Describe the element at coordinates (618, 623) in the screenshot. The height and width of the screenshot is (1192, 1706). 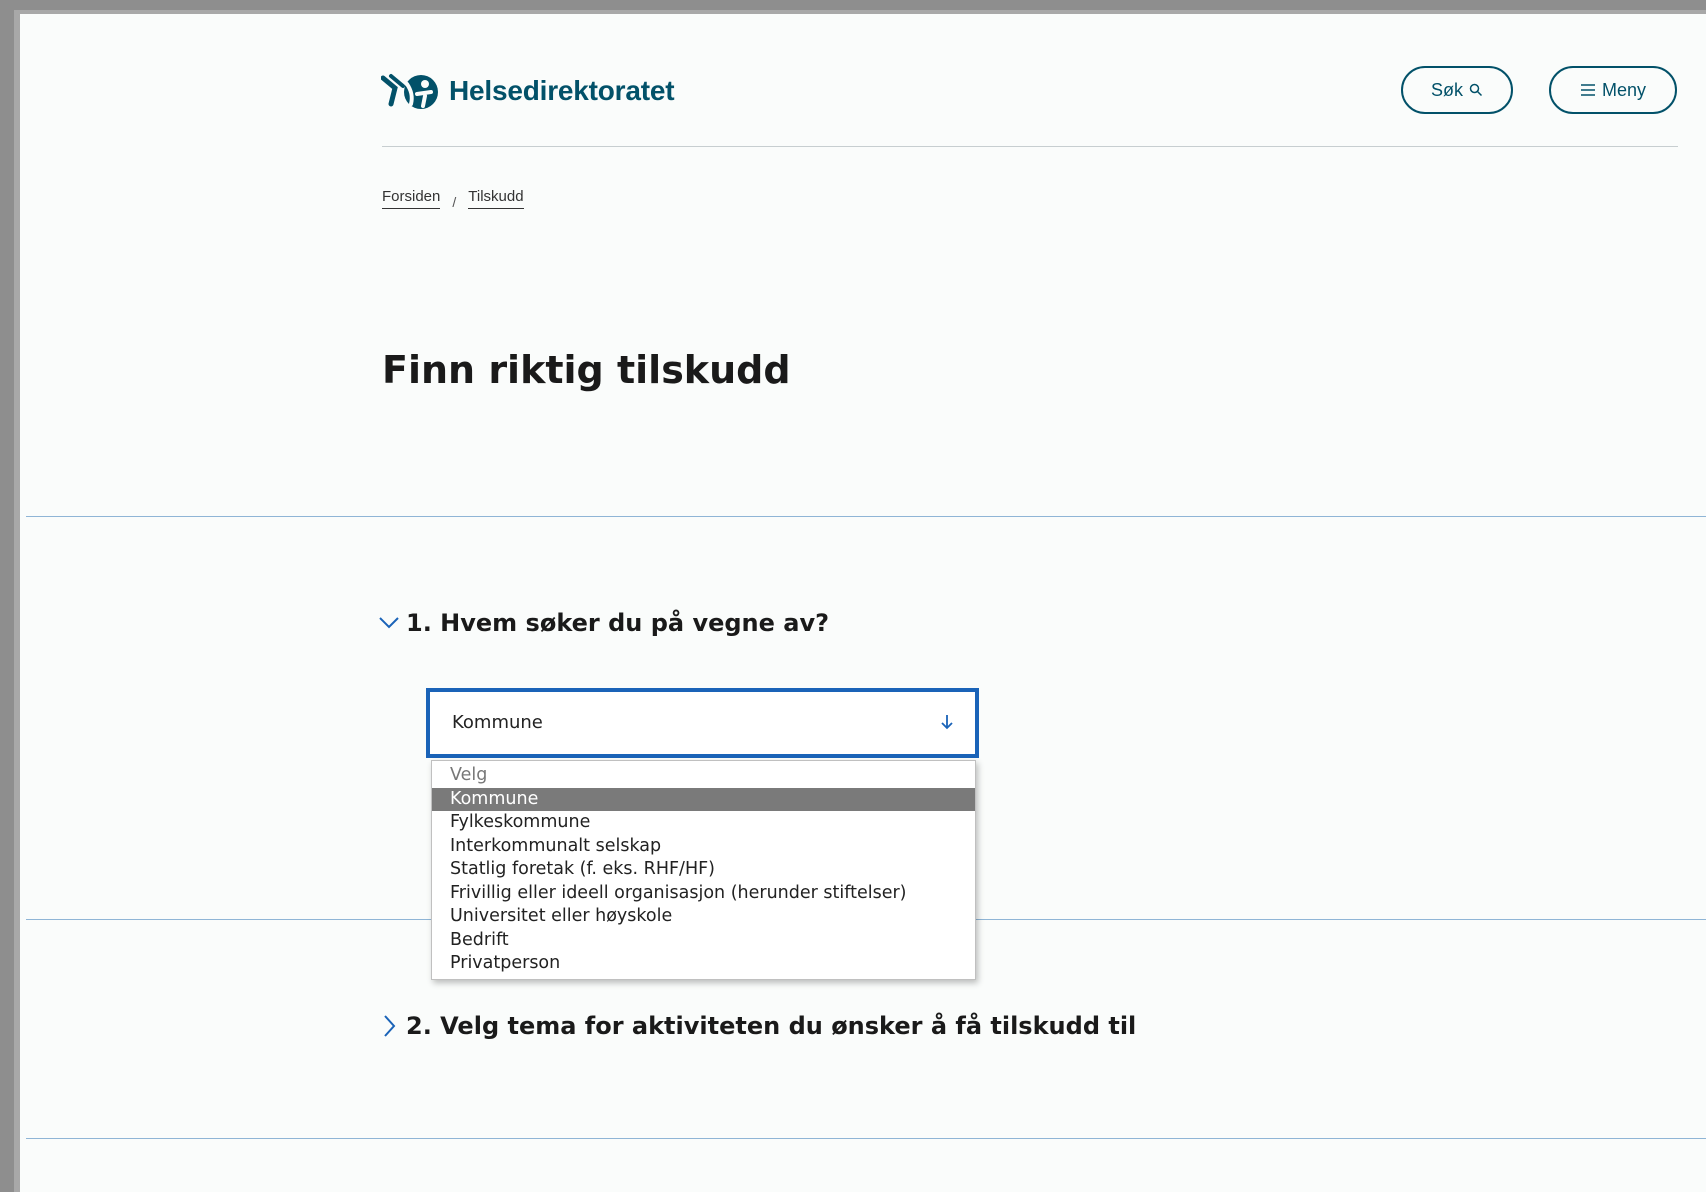
I see `accordion-title-1: 1. Hvem søker du på vegne av?` at that location.